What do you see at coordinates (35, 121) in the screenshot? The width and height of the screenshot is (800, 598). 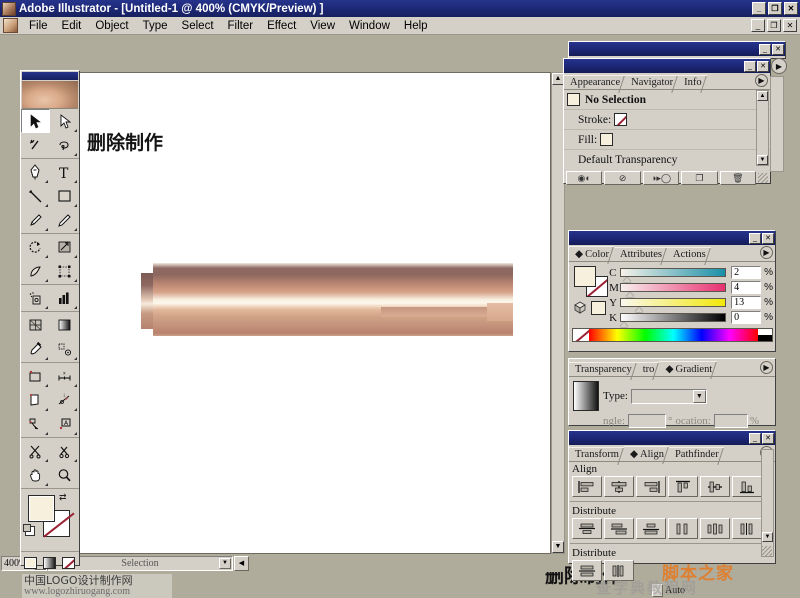 I see `selection-tool` at bounding box center [35, 121].